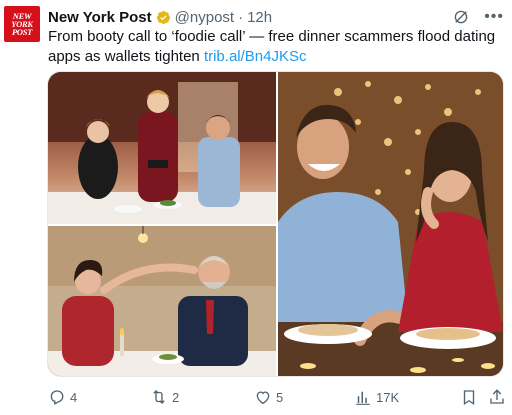 The width and height of the screenshot is (512, 415). I want to click on share-icon, so click(497, 396).